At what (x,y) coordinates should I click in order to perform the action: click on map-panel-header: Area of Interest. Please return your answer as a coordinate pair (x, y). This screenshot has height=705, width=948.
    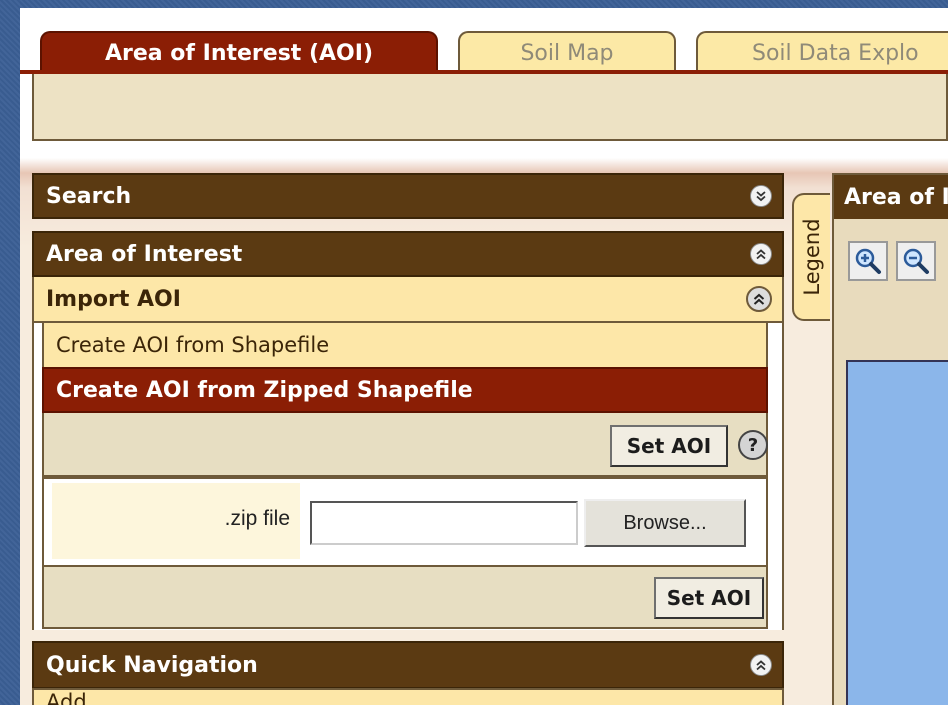
    Looking at the image, I should click on (891, 197).